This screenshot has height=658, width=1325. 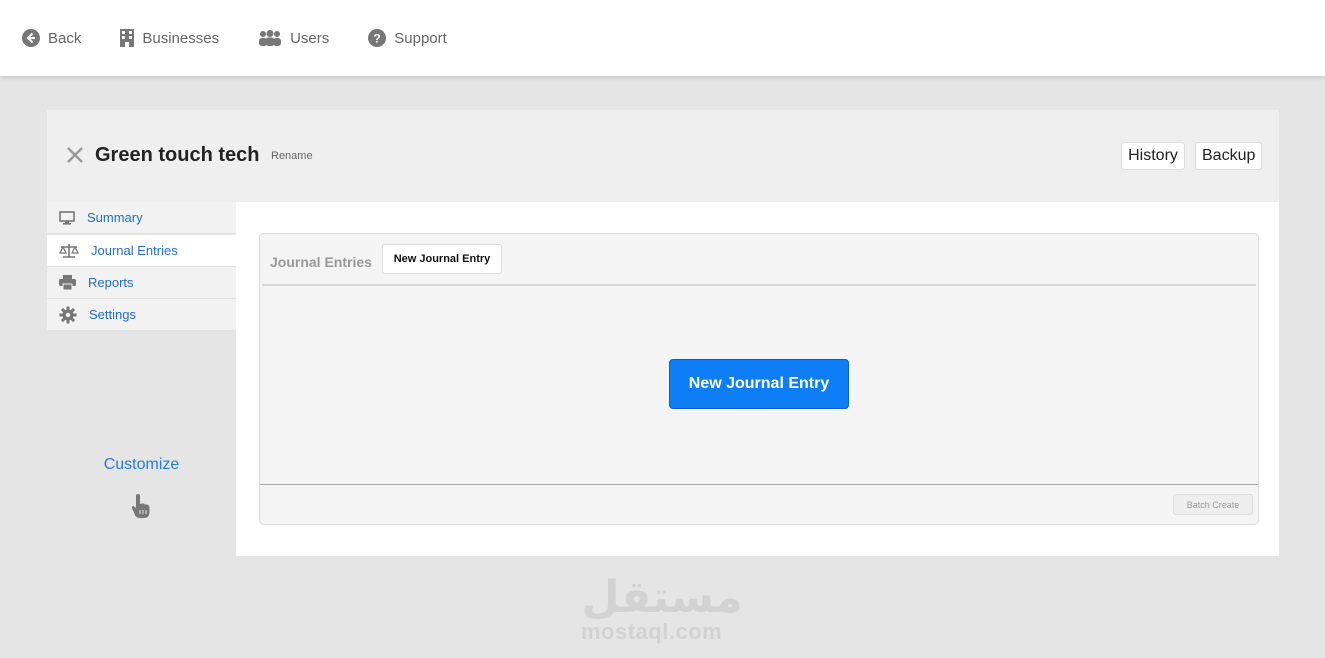 What do you see at coordinates (67, 217) in the screenshot?
I see `monitor-icon` at bounding box center [67, 217].